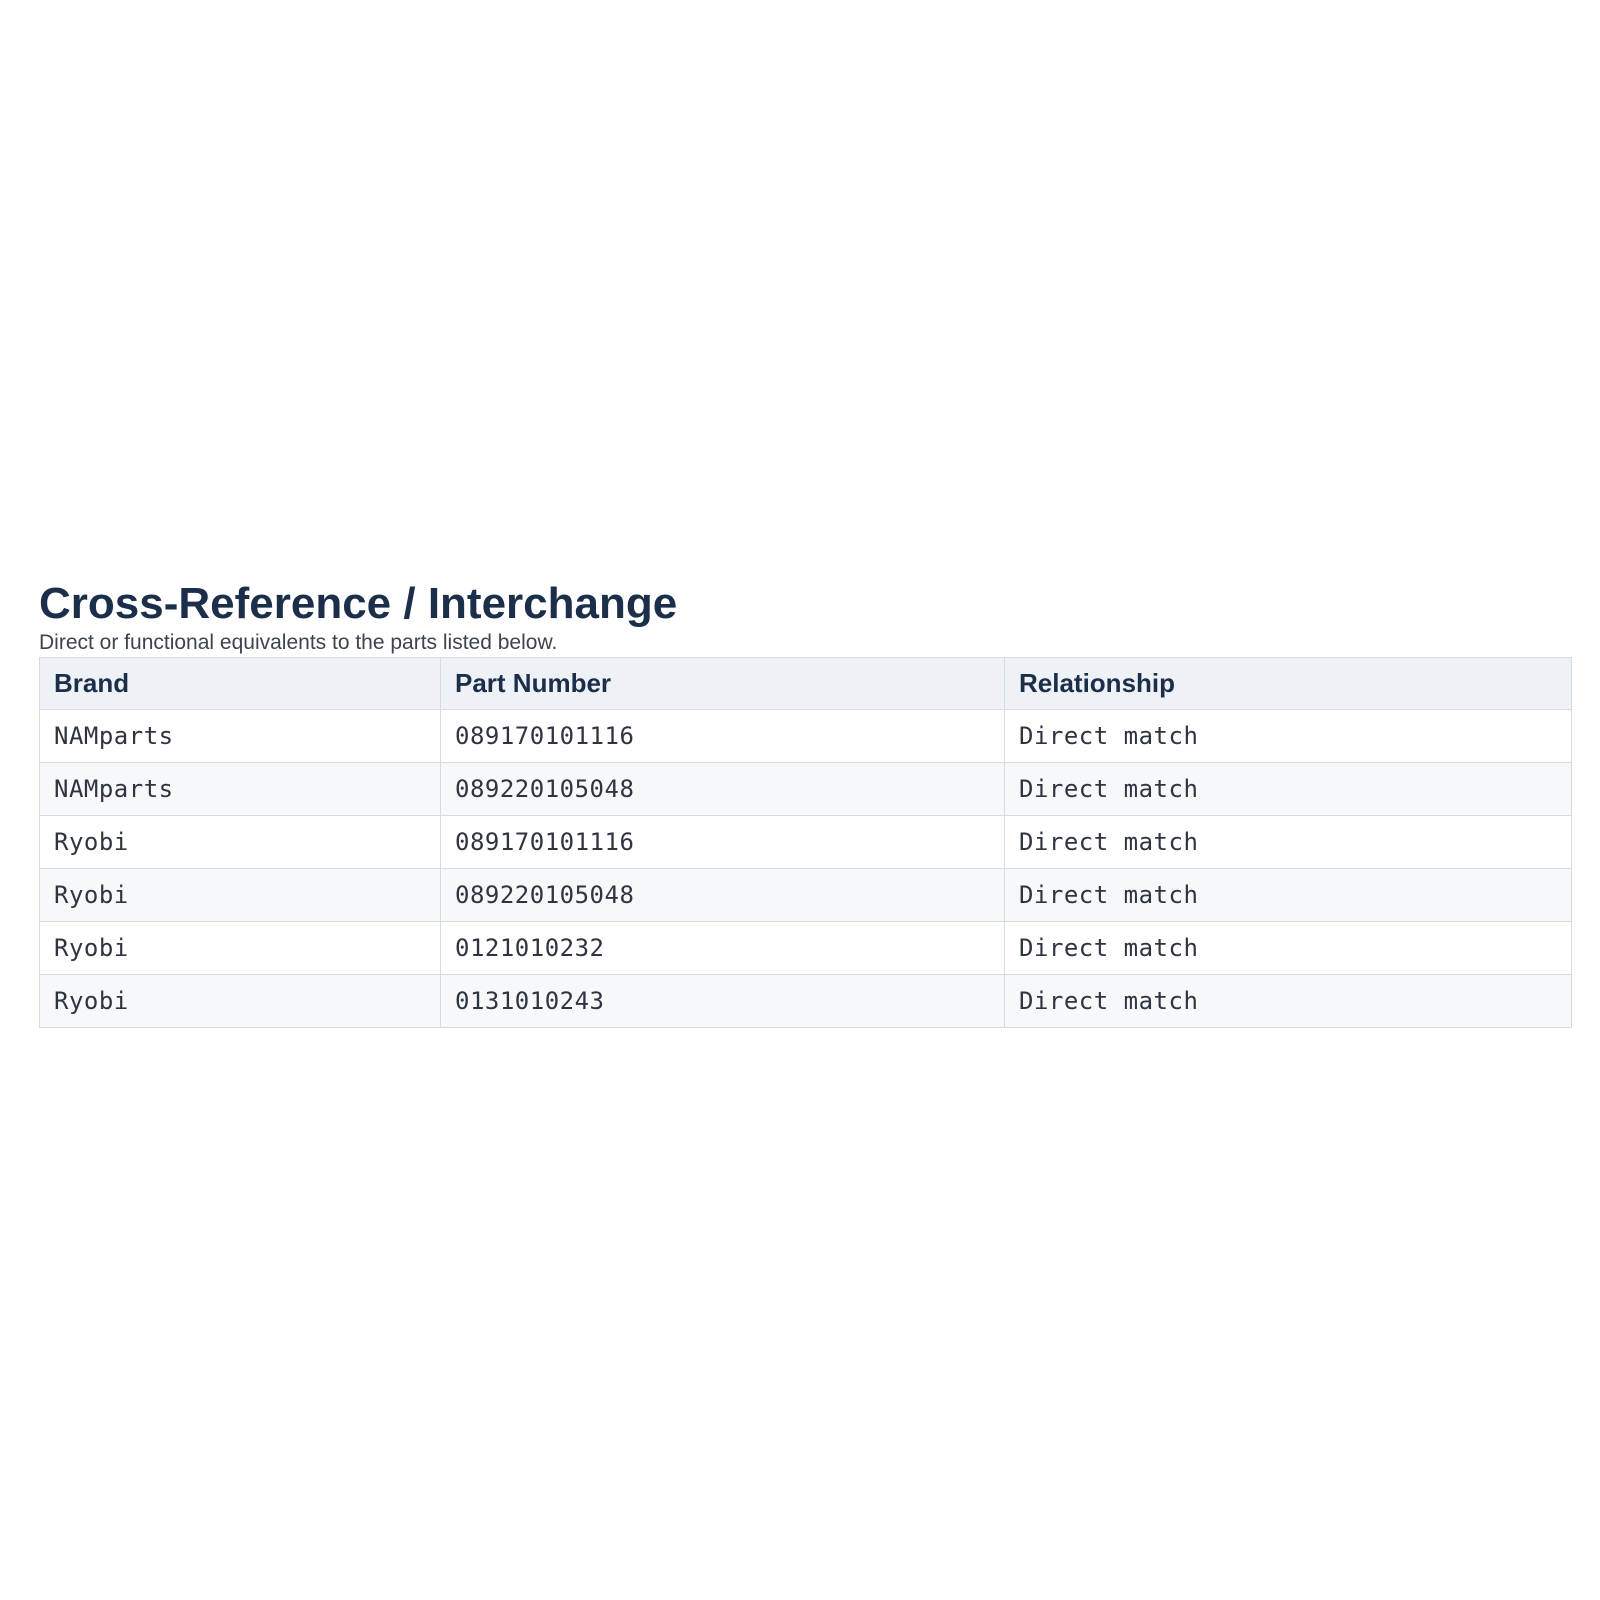 This screenshot has width=1600, height=1600. Describe the element at coordinates (722, 683) in the screenshot. I see `column-header-part-number: Part Number` at that location.